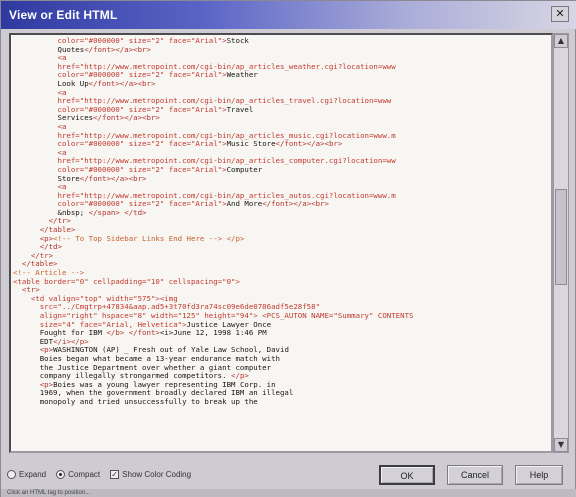 The height and width of the screenshot is (497, 576). I want to click on code-token-attr: size="4" face="Arial, Helvetica">, so click(113, 324).